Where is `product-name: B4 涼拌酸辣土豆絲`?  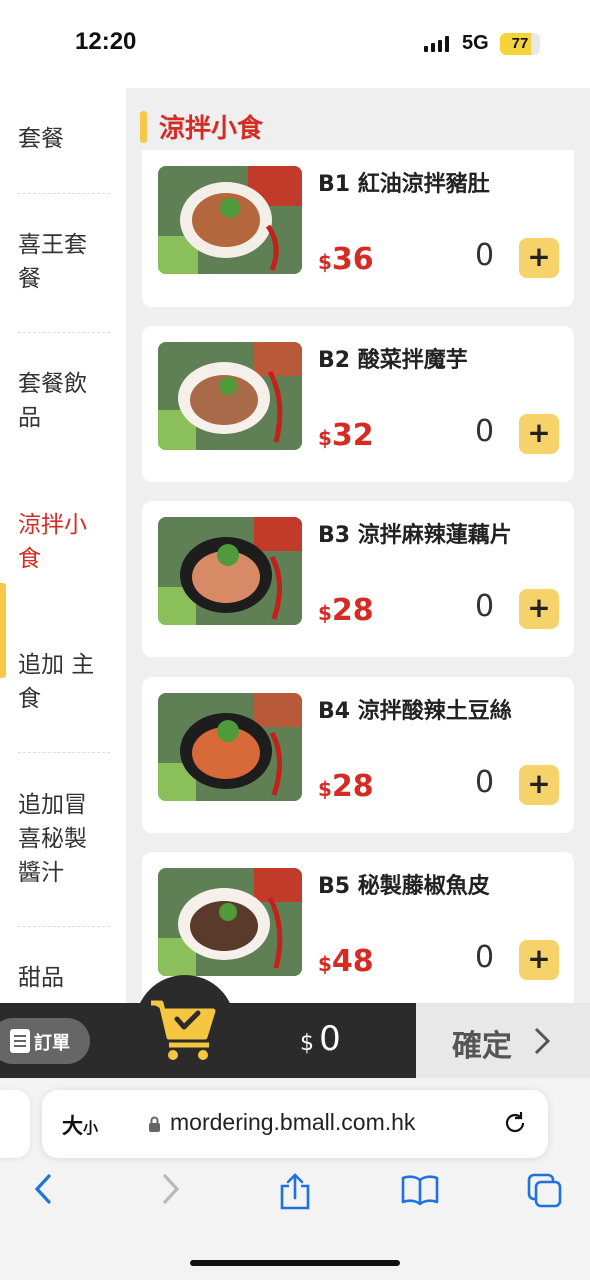
product-name: B4 涼拌酸辣土豆絲 is located at coordinates (415, 711).